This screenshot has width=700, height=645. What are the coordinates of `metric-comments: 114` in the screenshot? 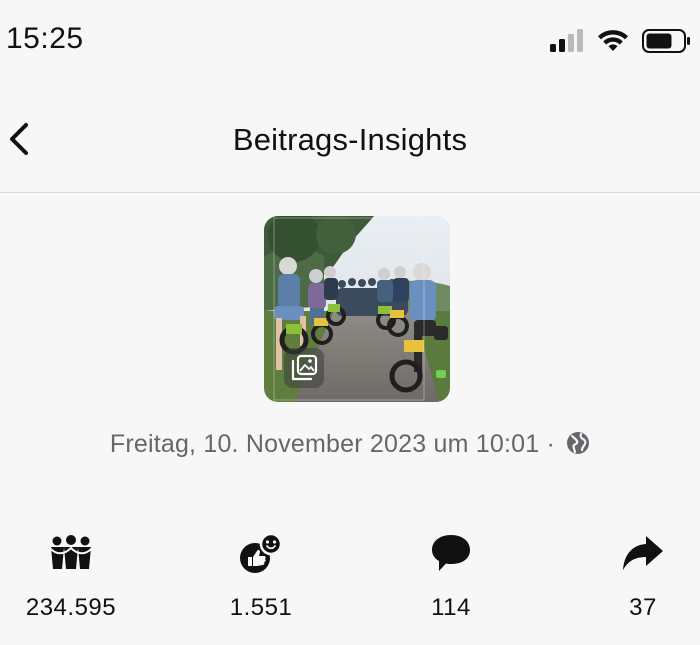 It's located at (451, 577).